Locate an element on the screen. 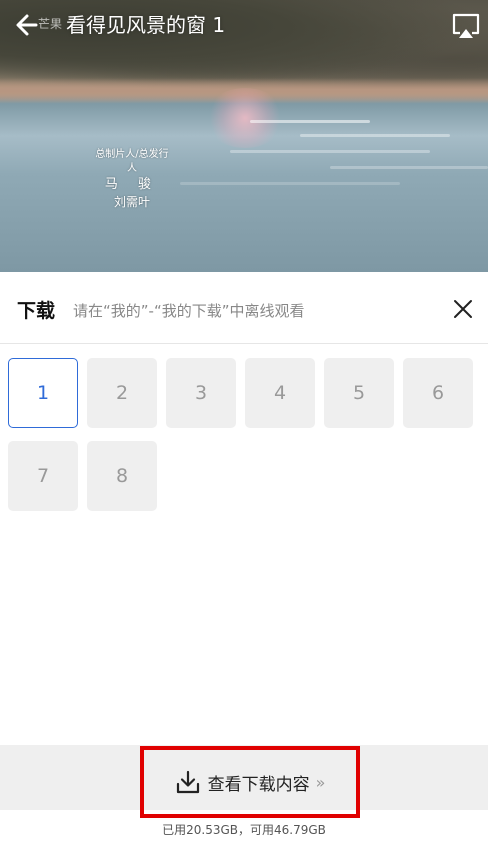 The image size is (488, 844). footer-bar: 查看下载内容 » is located at coordinates (244, 781).